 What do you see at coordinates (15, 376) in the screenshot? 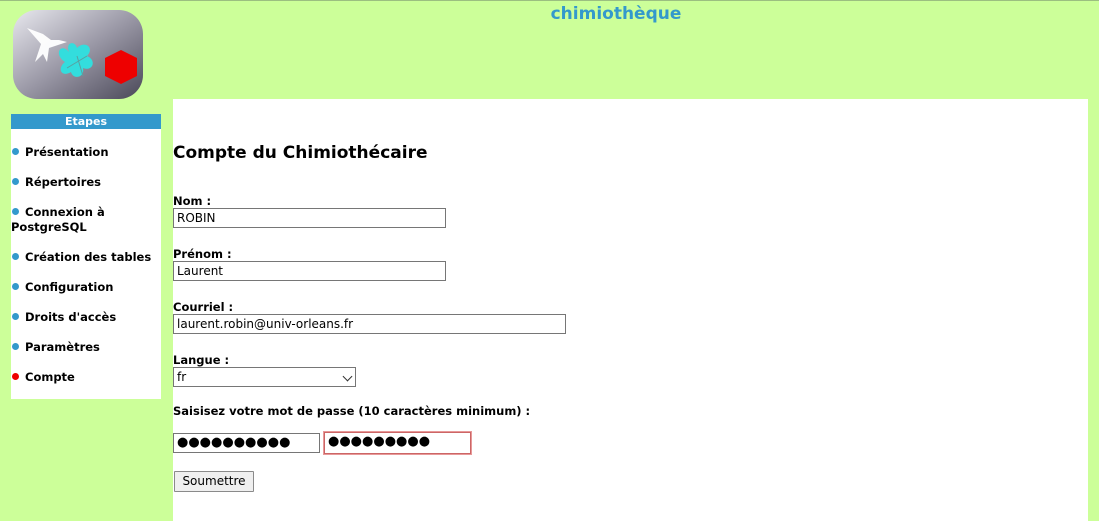
I see `active-bullet-icon` at bounding box center [15, 376].